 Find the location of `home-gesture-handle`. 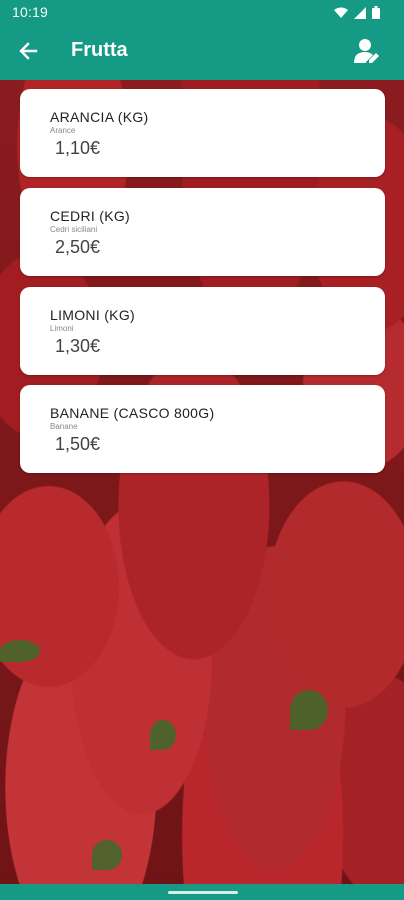

home-gesture-handle is located at coordinates (203, 892).